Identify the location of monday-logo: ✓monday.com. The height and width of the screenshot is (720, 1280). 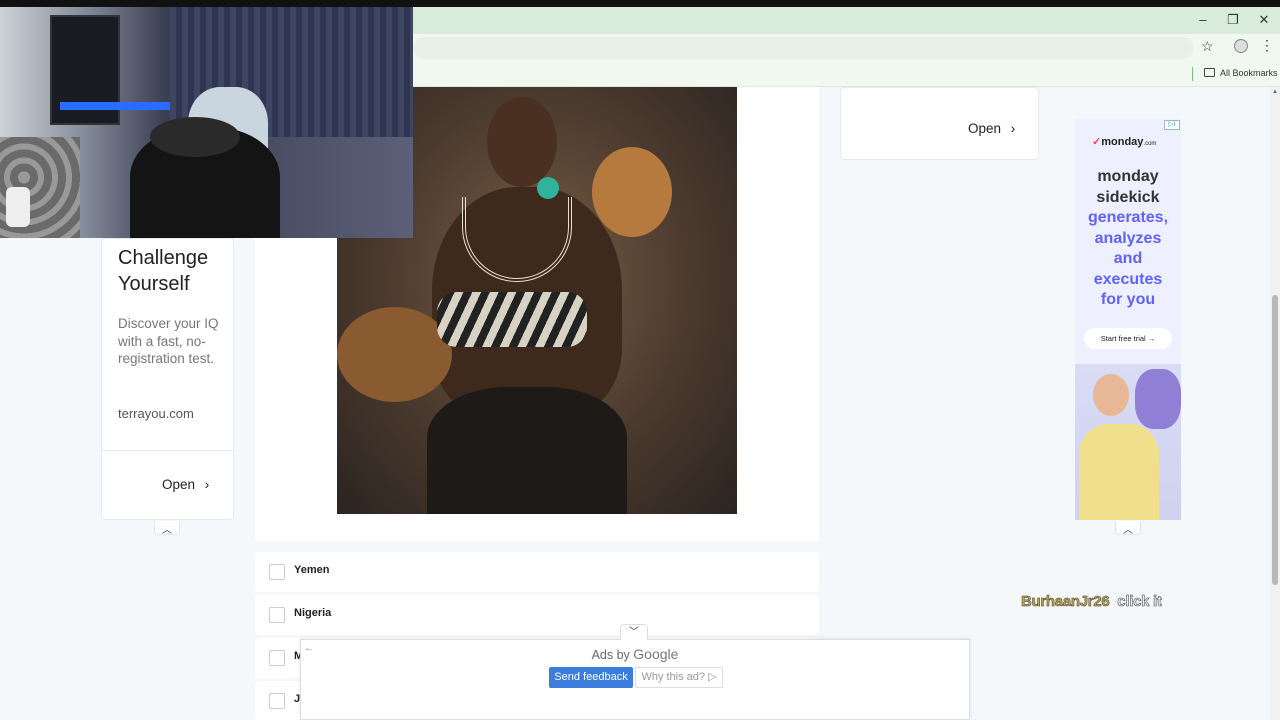
(1124, 141).